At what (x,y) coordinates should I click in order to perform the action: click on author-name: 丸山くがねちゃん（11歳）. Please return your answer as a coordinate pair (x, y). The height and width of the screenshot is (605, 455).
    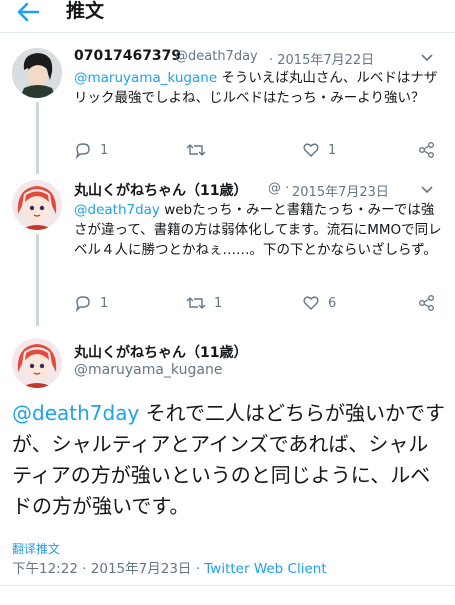
    Looking at the image, I should click on (160, 190).